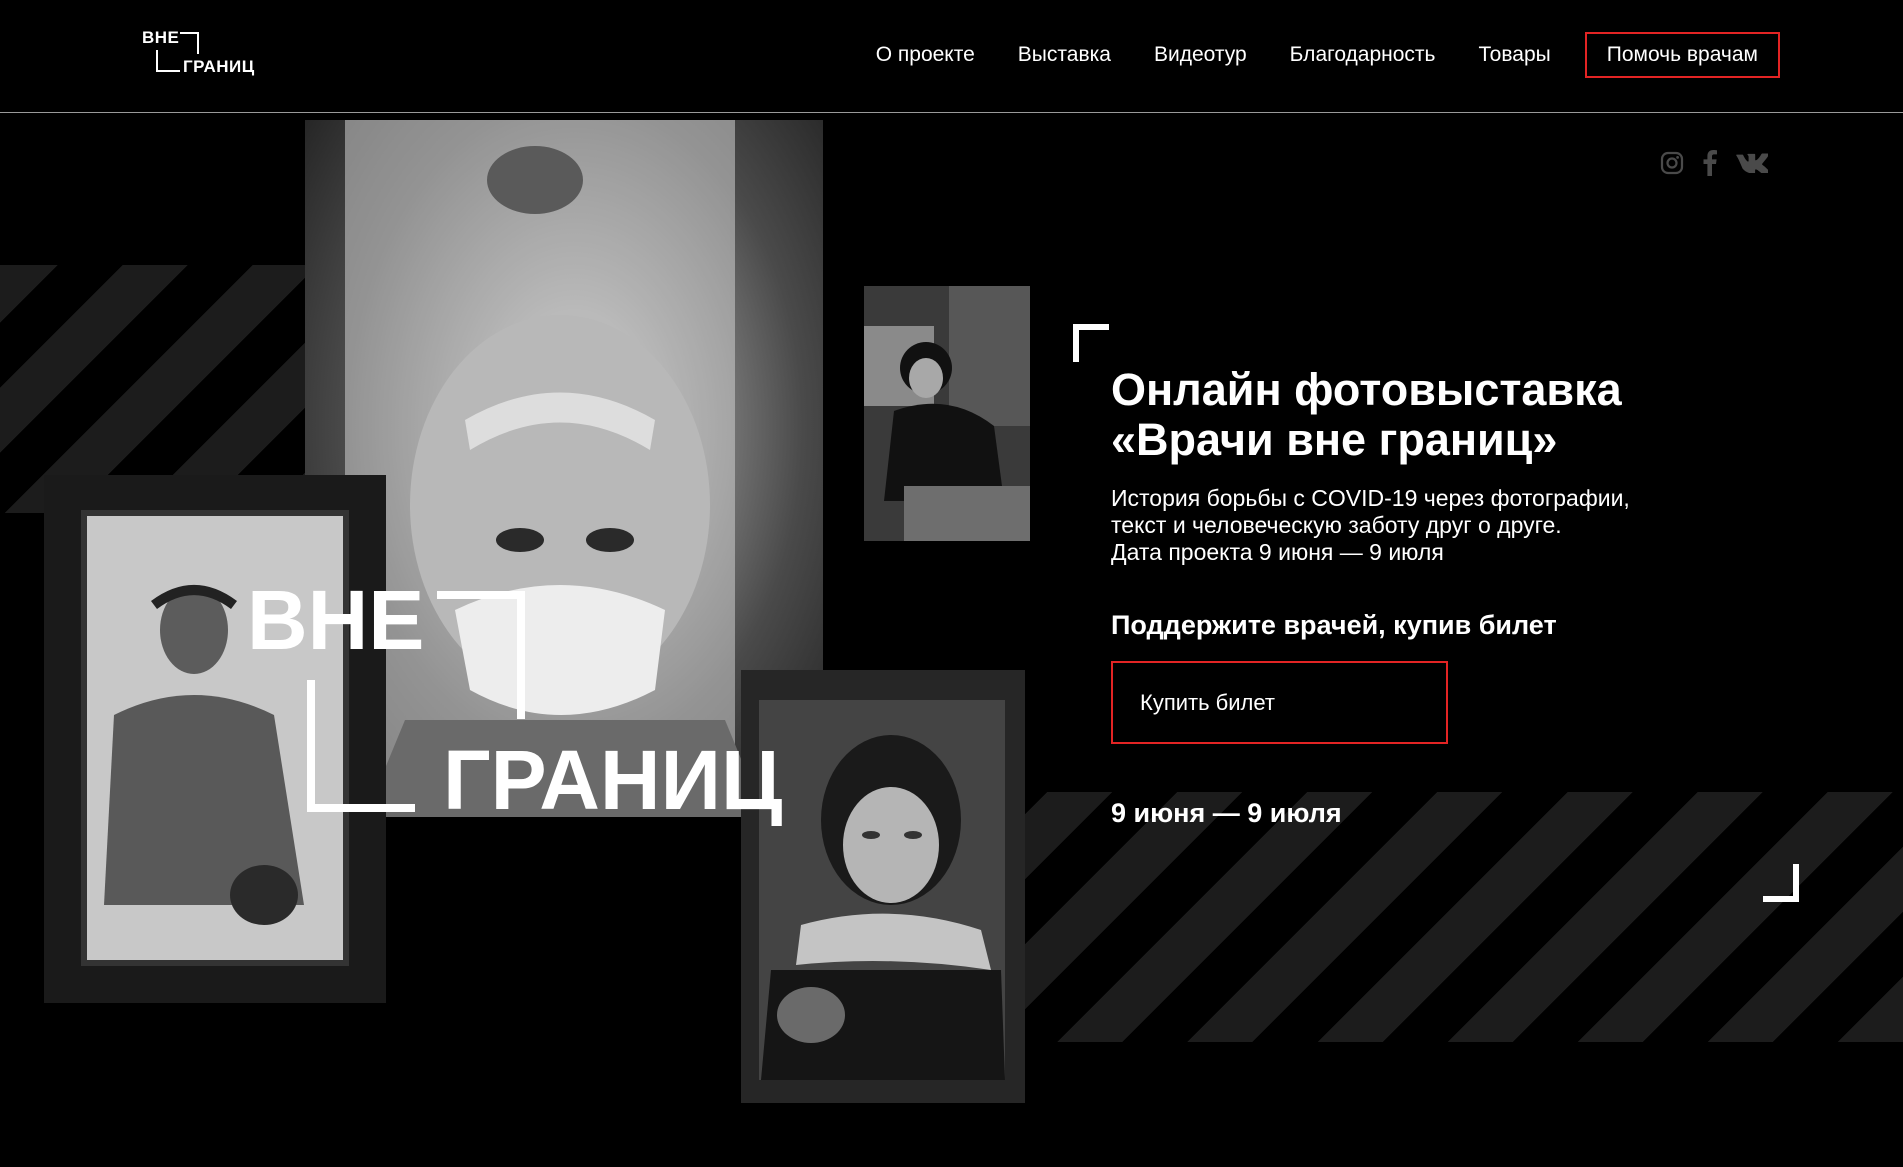  I want to click on nav-item-goods: Товары, so click(1514, 55).